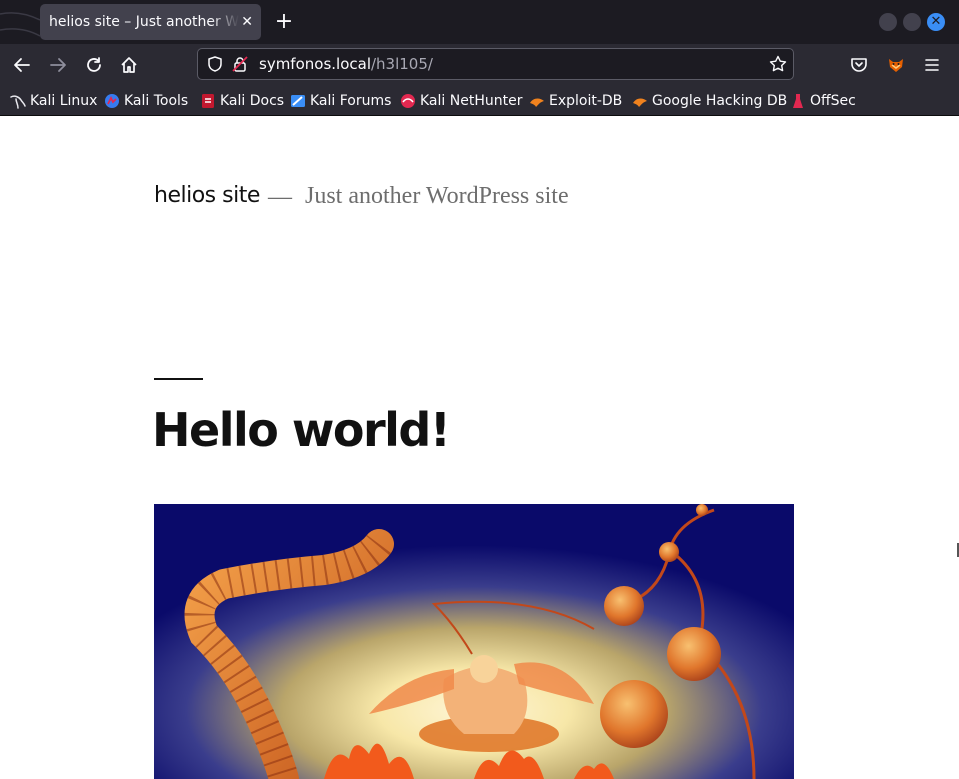 The height and width of the screenshot is (779, 959). I want to click on ghdb-icon, so click(640, 102).